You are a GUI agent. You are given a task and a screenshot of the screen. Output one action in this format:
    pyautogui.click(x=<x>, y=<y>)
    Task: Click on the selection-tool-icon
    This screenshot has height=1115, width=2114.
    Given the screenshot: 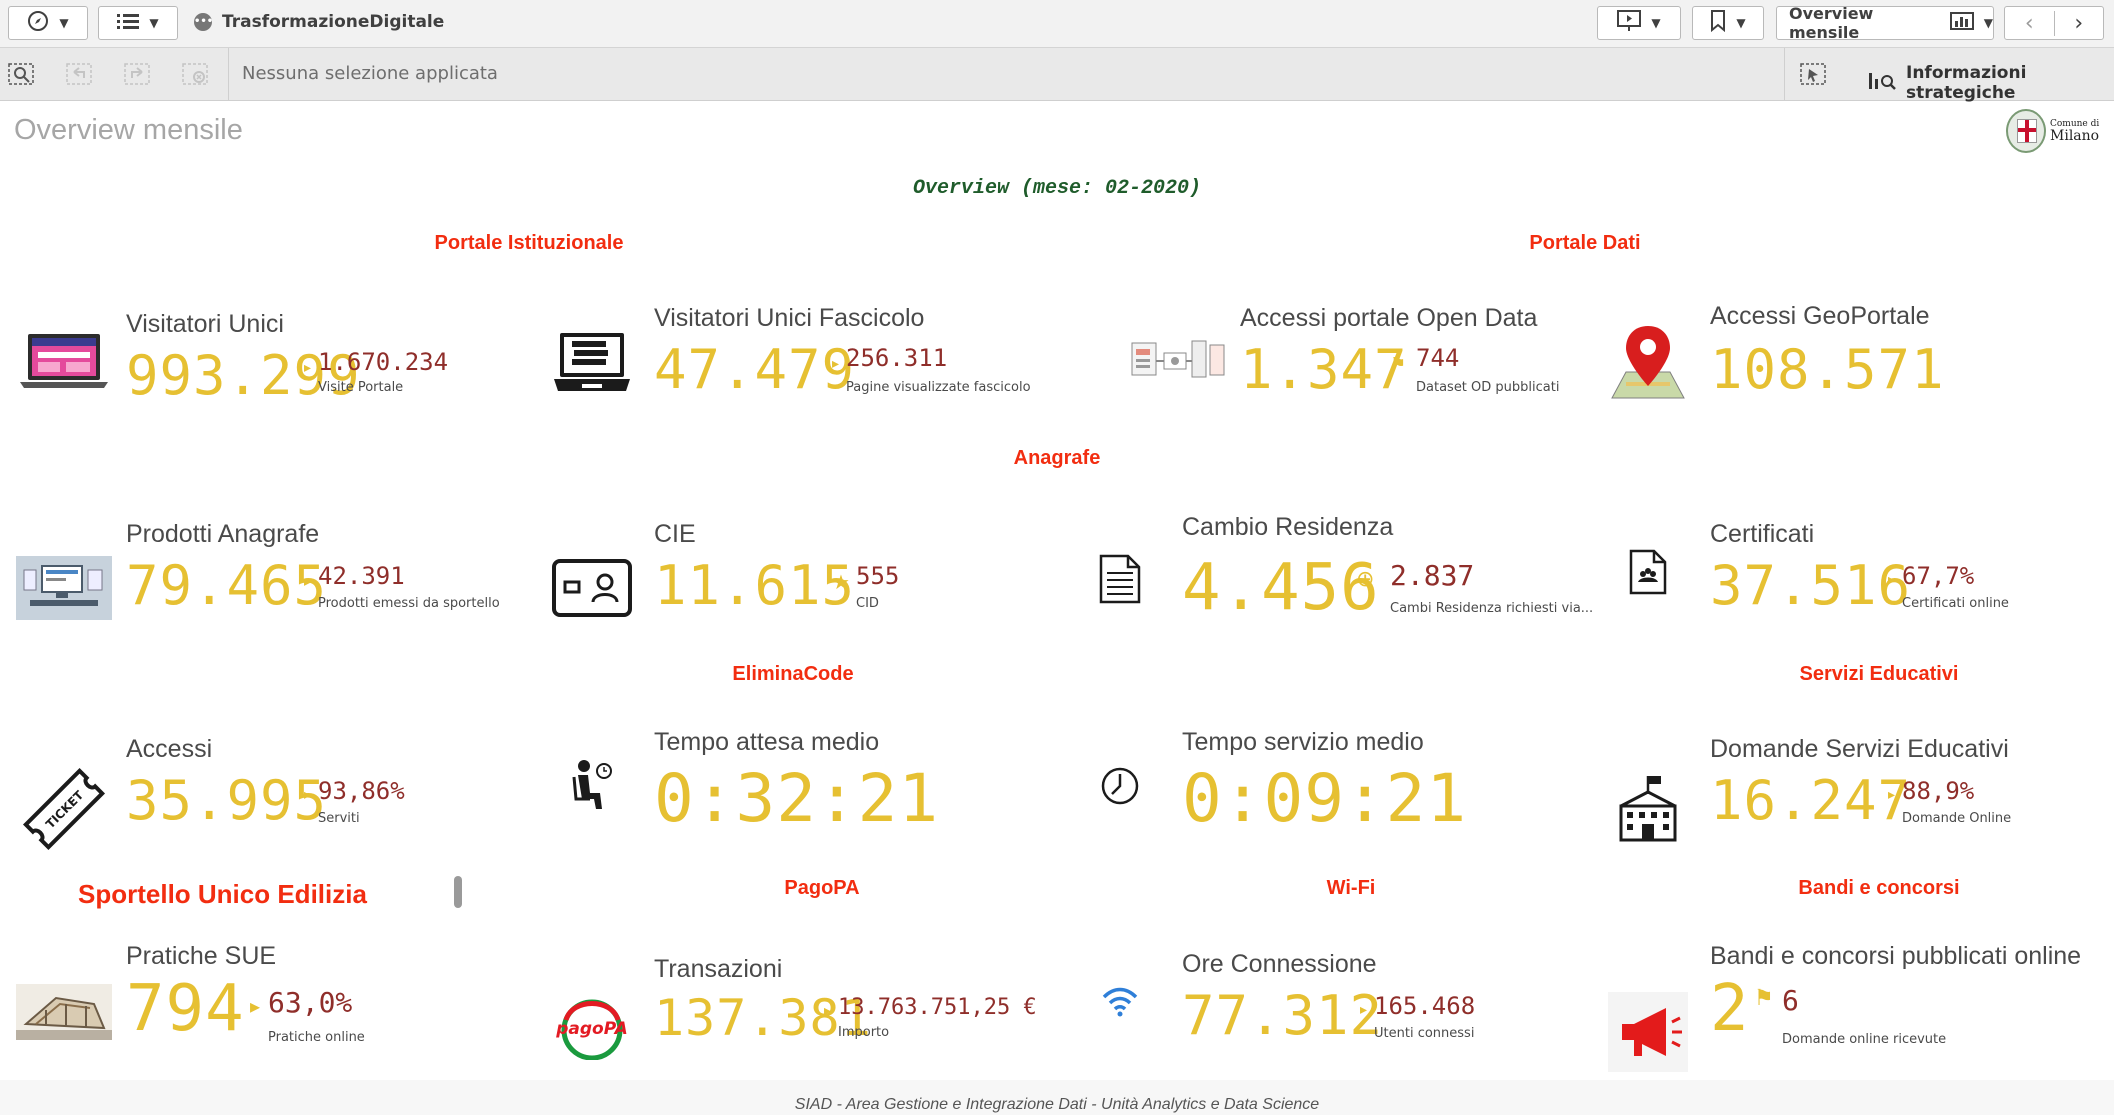 What is the action you would take?
    pyautogui.click(x=1813, y=74)
    